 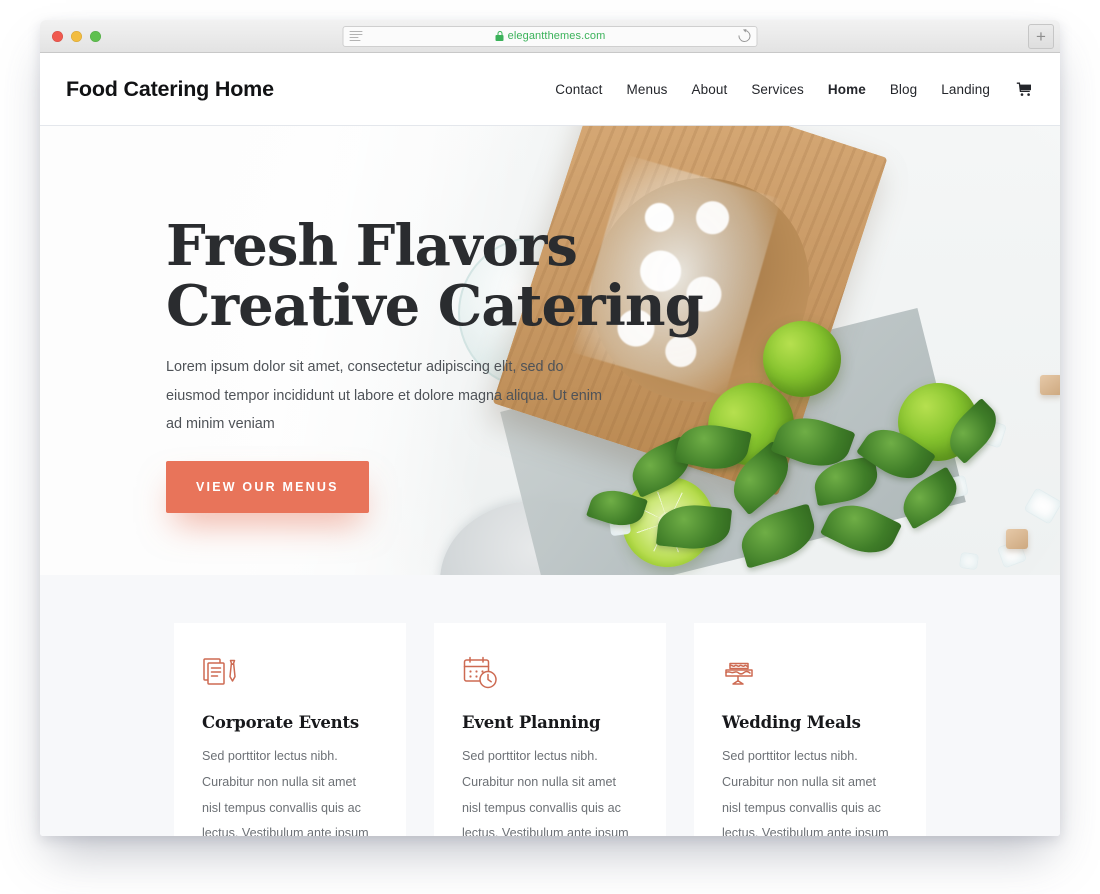 I want to click on view-our-menus-button: VIEW OUR MENUS, so click(x=267, y=487).